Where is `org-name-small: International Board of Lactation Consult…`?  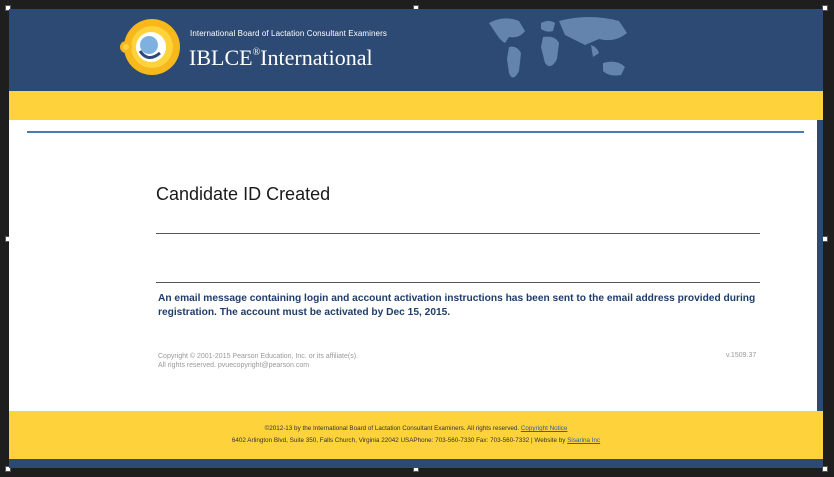
org-name-small: International Board of Lactation Consult… is located at coordinates (288, 33).